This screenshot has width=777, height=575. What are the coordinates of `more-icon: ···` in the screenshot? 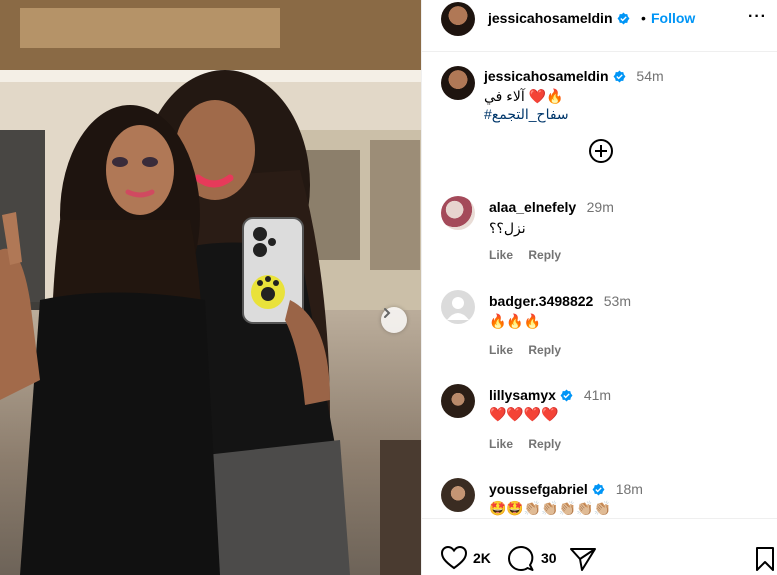 It's located at (757, 17).